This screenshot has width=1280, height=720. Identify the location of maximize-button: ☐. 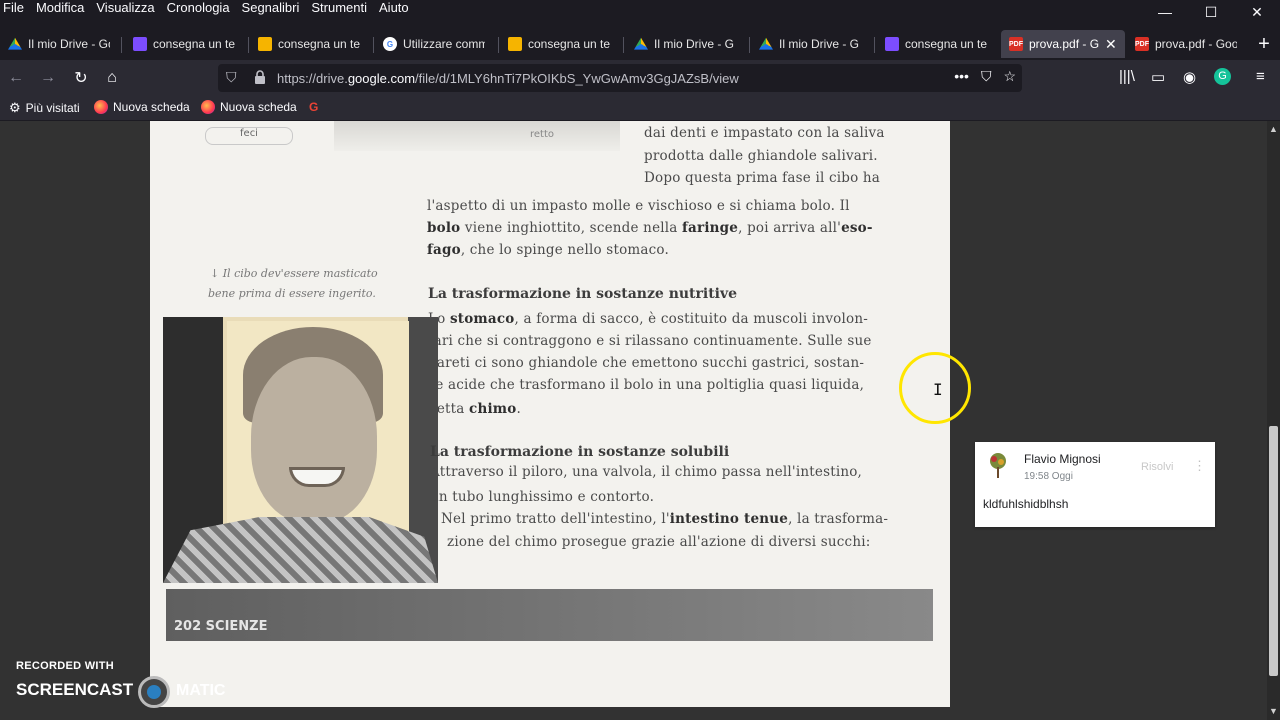
(1211, 12).